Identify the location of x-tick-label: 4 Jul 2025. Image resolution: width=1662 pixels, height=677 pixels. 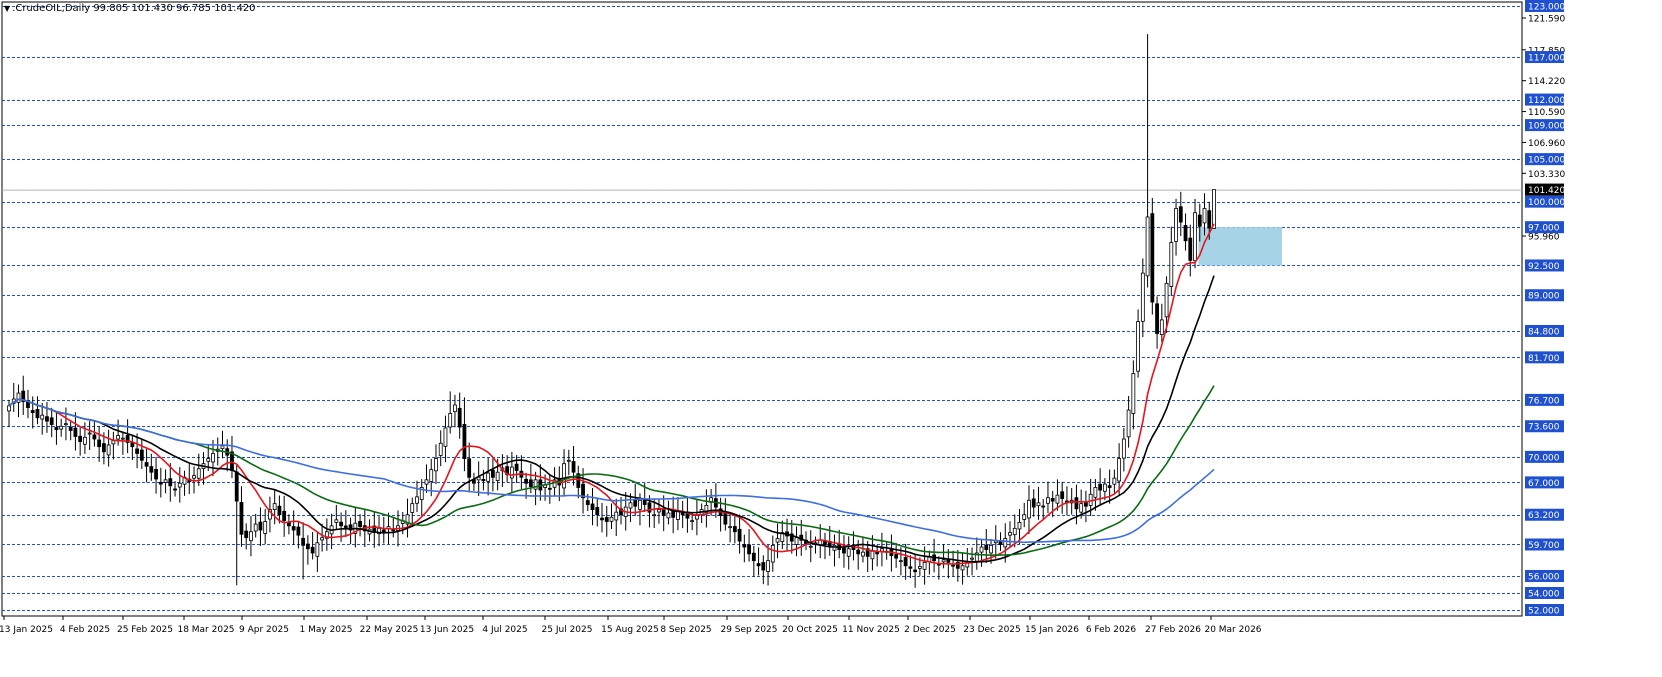
(504, 630).